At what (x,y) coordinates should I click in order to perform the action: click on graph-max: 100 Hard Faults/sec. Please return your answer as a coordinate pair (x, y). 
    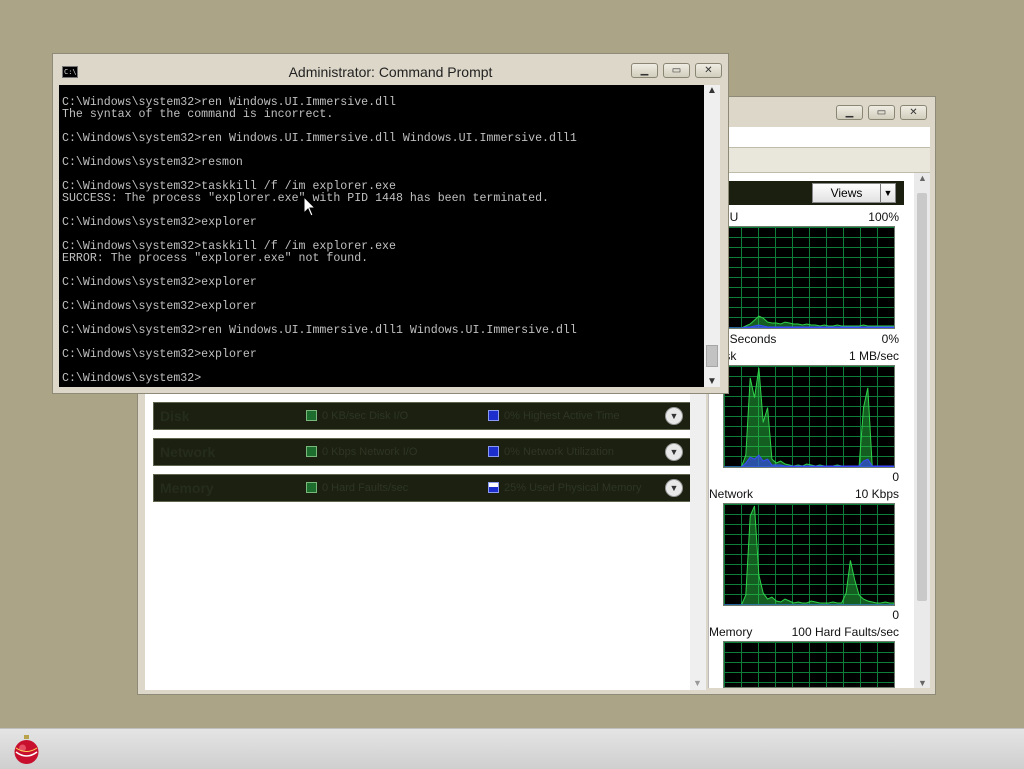
    Looking at the image, I should click on (845, 632).